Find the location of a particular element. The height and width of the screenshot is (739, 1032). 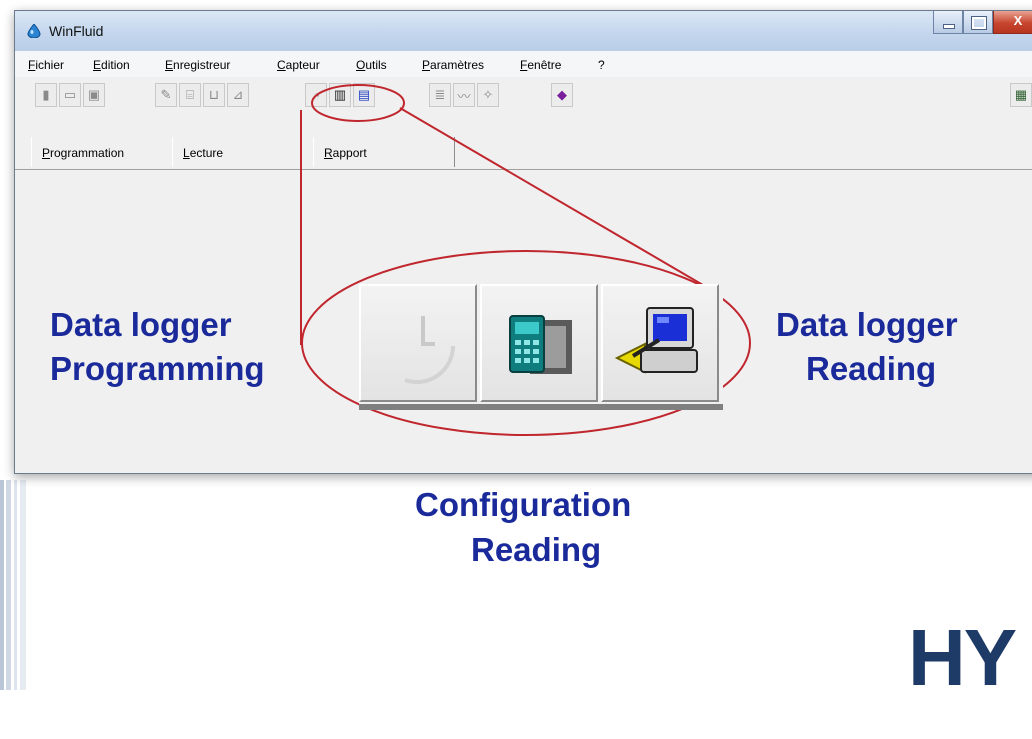

menu-fichier: Fichier is located at coordinates (46, 65).